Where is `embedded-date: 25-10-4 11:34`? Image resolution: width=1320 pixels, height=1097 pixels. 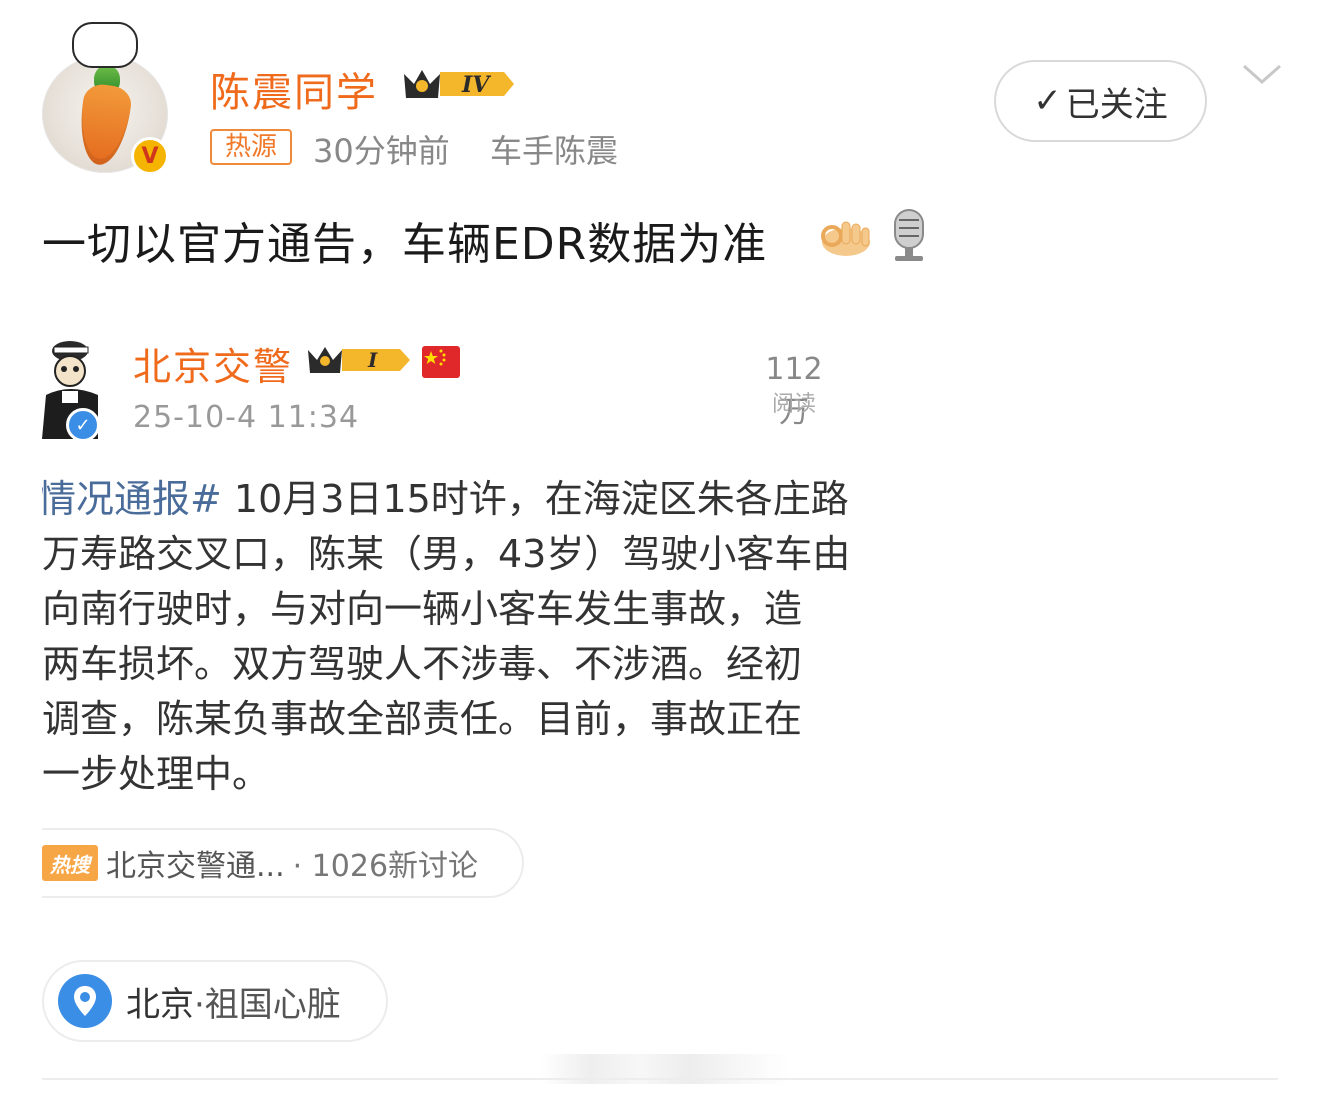 embedded-date: 25-10-4 11:34 is located at coordinates (246, 417).